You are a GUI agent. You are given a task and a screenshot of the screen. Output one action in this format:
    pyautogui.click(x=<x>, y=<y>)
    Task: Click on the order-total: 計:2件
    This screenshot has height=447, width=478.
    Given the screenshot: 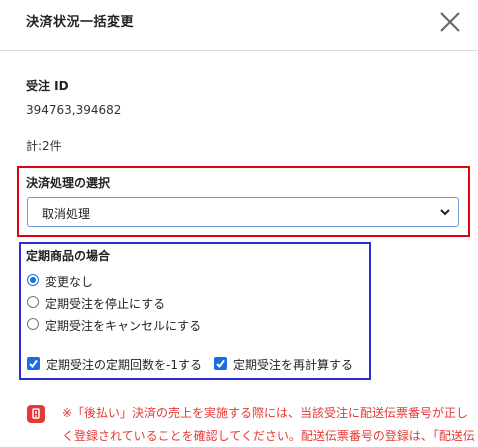 What is the action you would take?
    pyautogui.click(x=44, y=146)
    